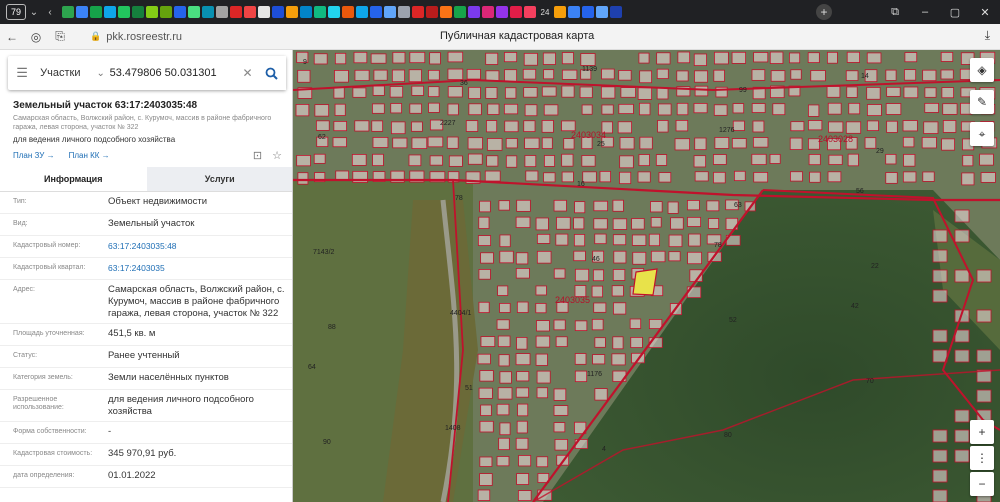 This screenshot has height=502, width=1000. Describe the element at coordinates (16, 12) in the screenshot. I see `tab-count-badge: 79` at that location.